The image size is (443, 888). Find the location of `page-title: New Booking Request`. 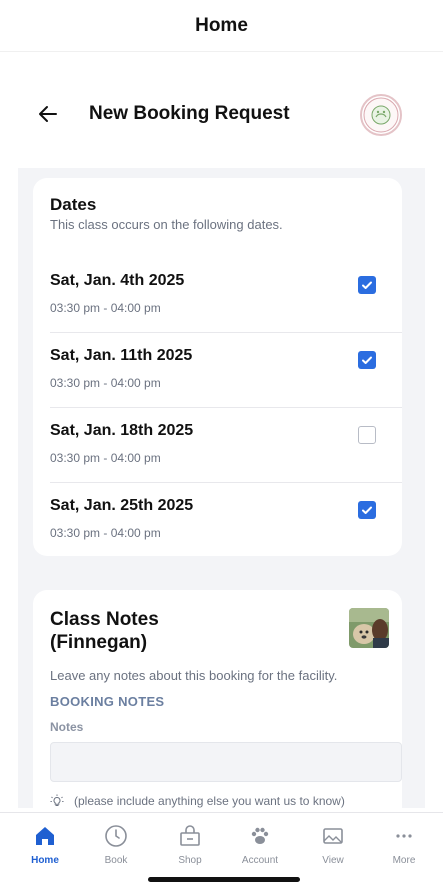

page-title: New Booking Request is located at coordinates (189, 113).